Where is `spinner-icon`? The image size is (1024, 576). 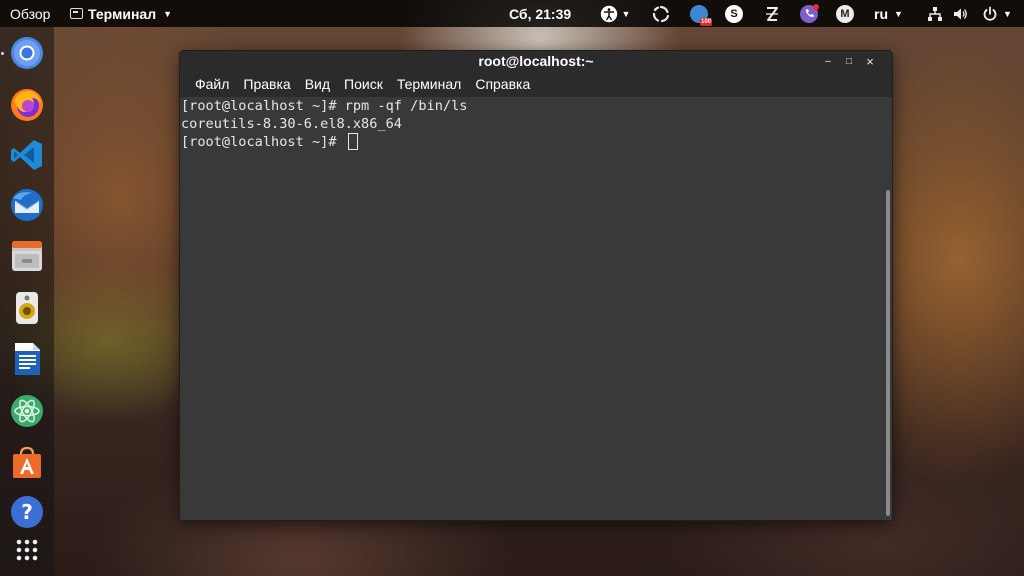
spinner-icon is located at coordinates (661, 13).